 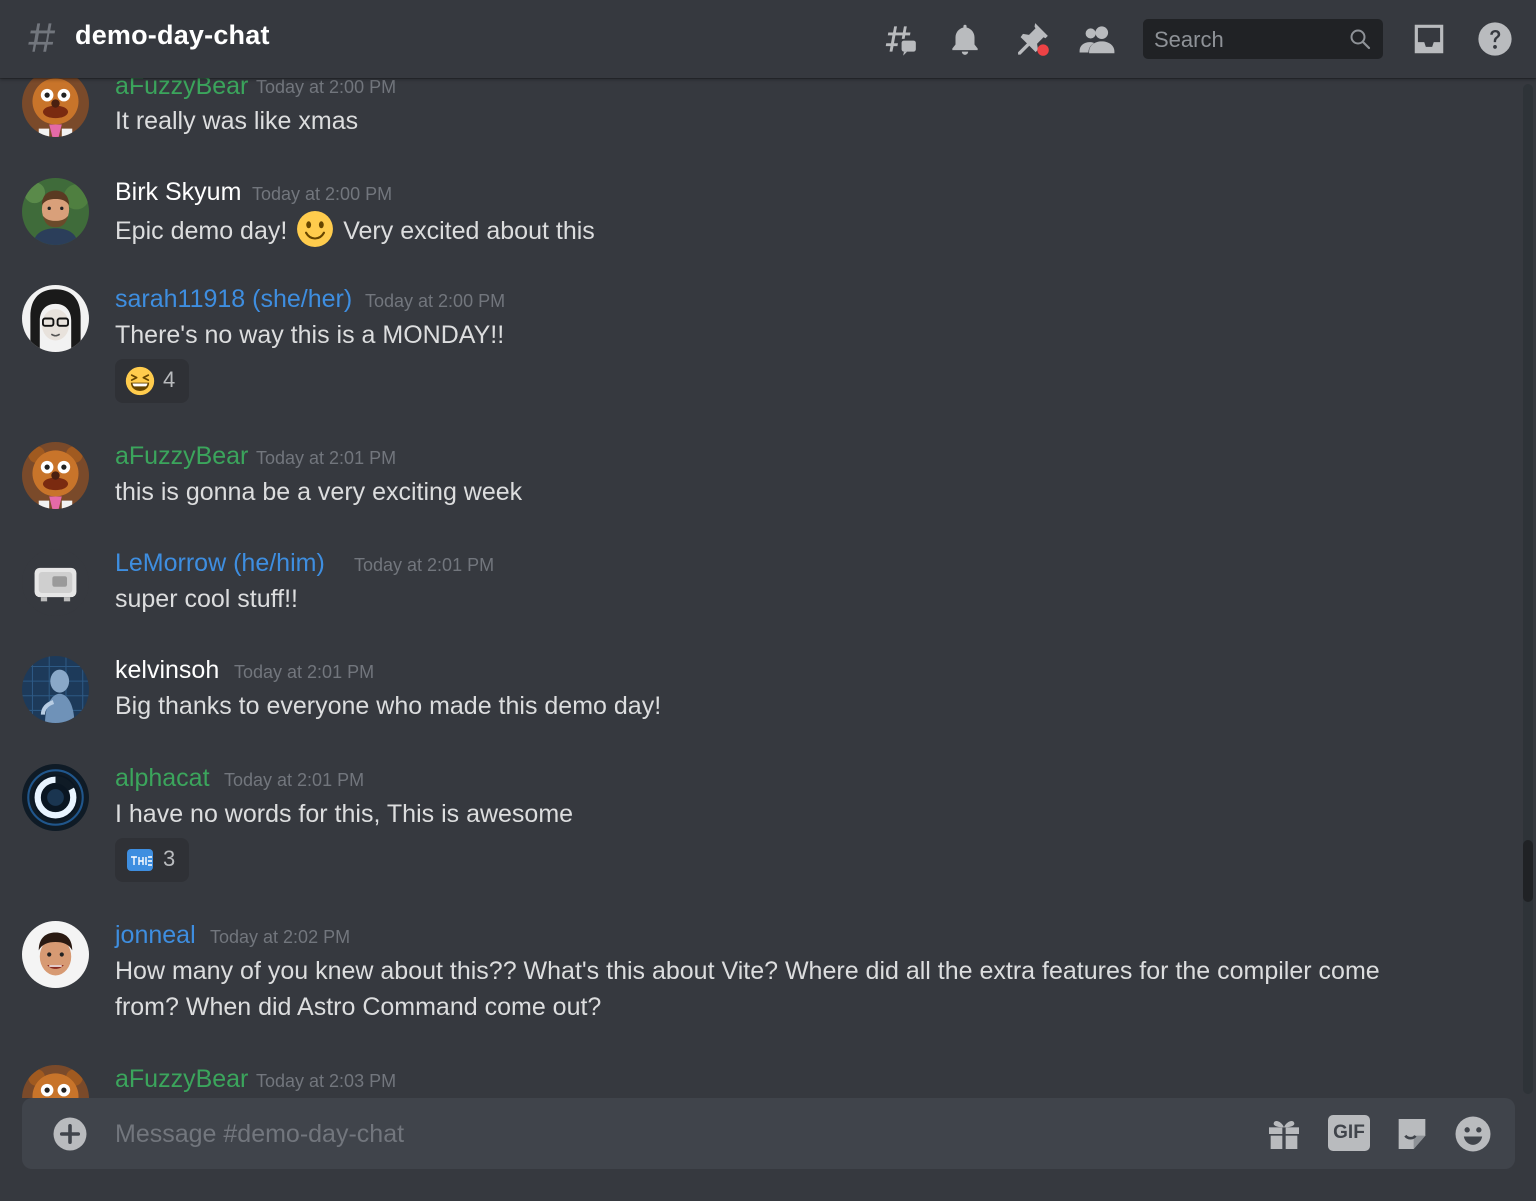 I want to click on reaction-pill: 3, so click(x=152, y=860).